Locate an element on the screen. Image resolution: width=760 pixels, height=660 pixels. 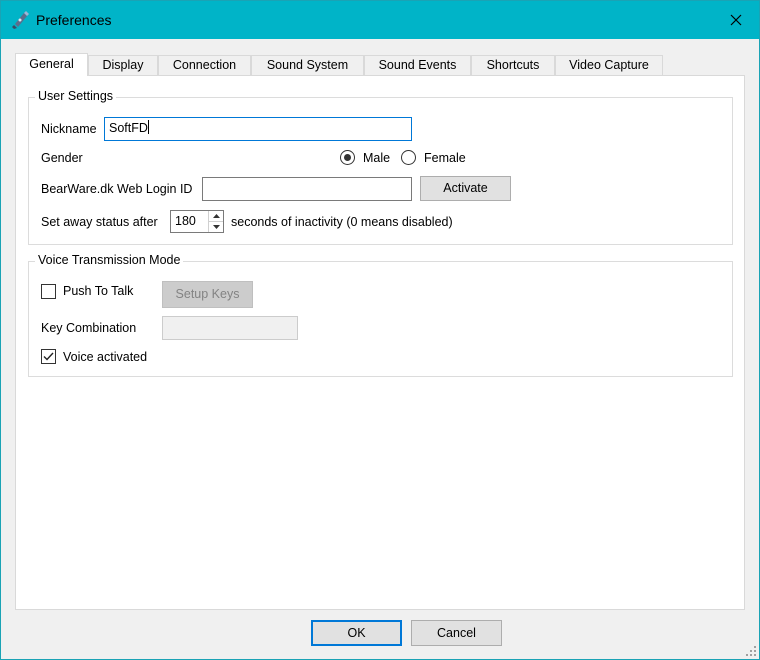
title-bar: Preferences is located at coordinates (380, 20).